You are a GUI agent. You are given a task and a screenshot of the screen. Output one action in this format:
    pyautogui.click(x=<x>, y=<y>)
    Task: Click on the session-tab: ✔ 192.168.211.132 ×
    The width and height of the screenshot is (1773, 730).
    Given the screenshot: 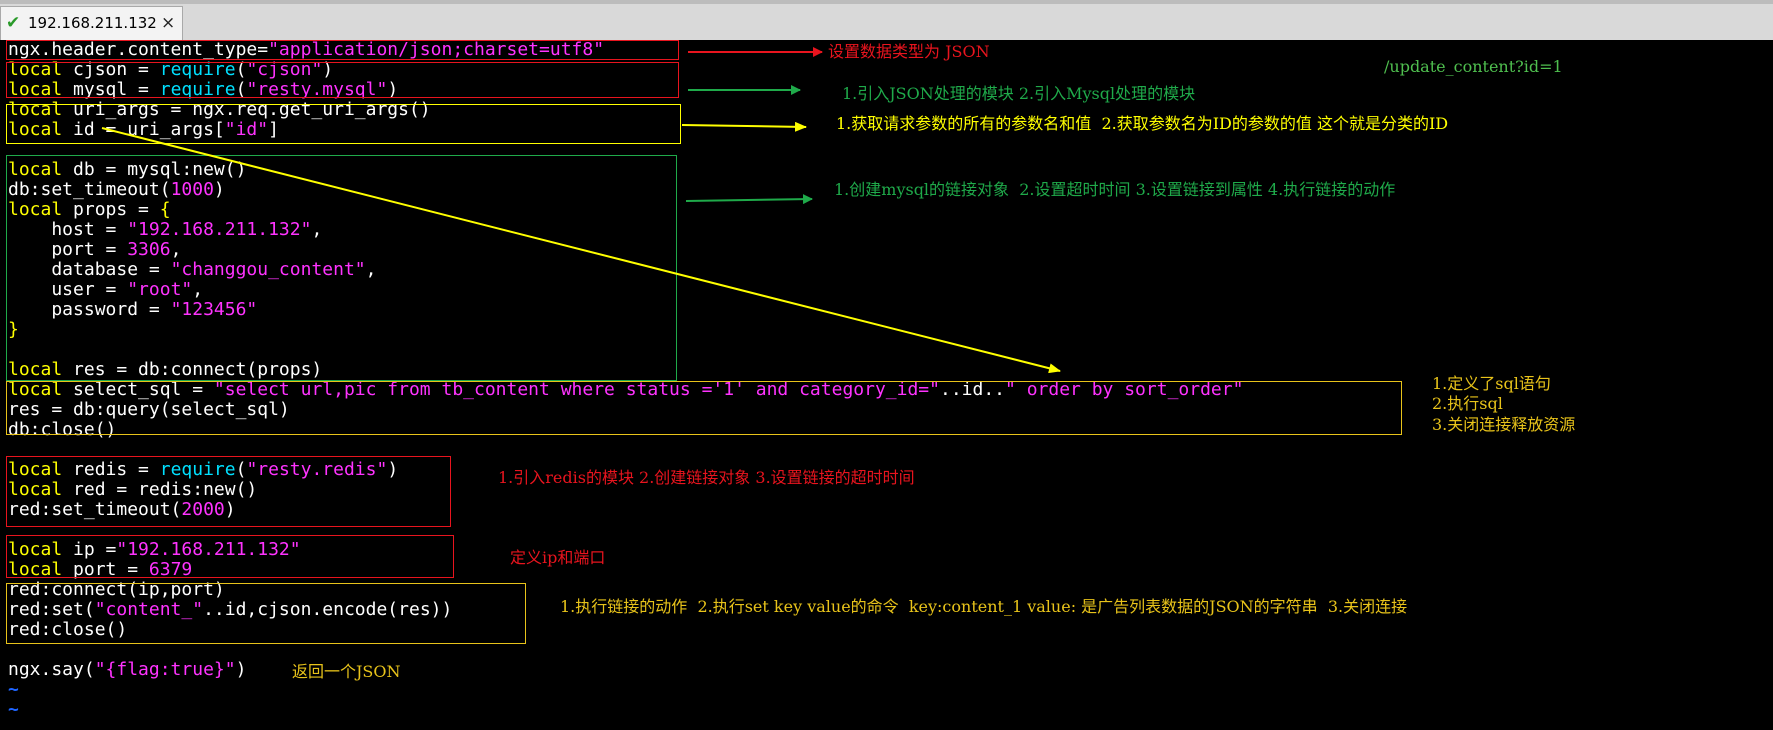 What is the action you would take?
    pyautogui.click(x=91, y=23)
    